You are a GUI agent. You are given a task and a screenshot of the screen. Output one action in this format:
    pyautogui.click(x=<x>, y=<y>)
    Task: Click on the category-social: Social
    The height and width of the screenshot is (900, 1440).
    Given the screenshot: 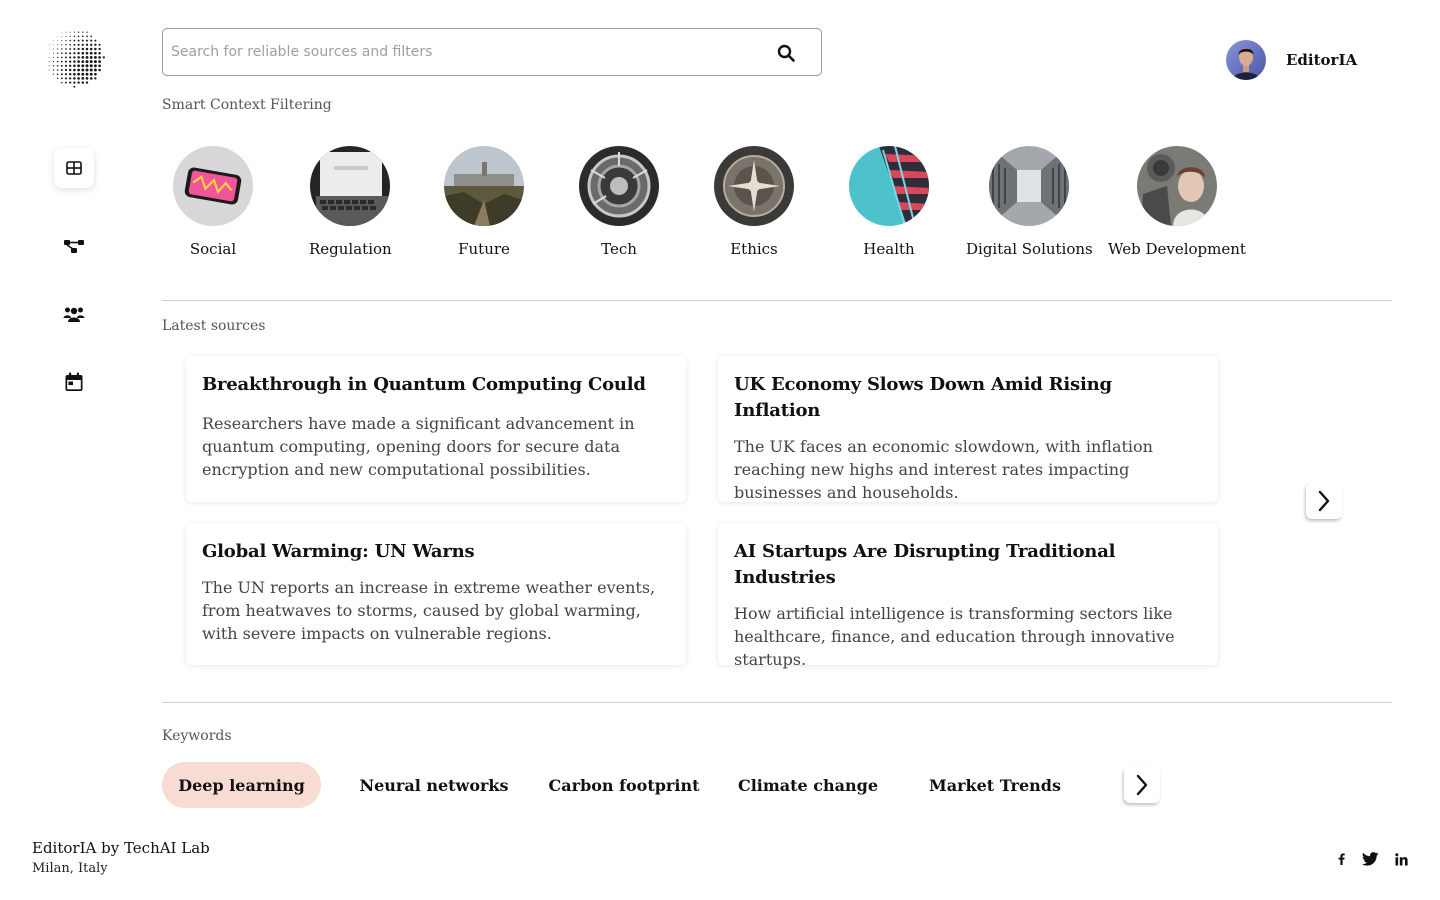 What is the action you would take?
    pyautogui.click(x=213, y=202)
    